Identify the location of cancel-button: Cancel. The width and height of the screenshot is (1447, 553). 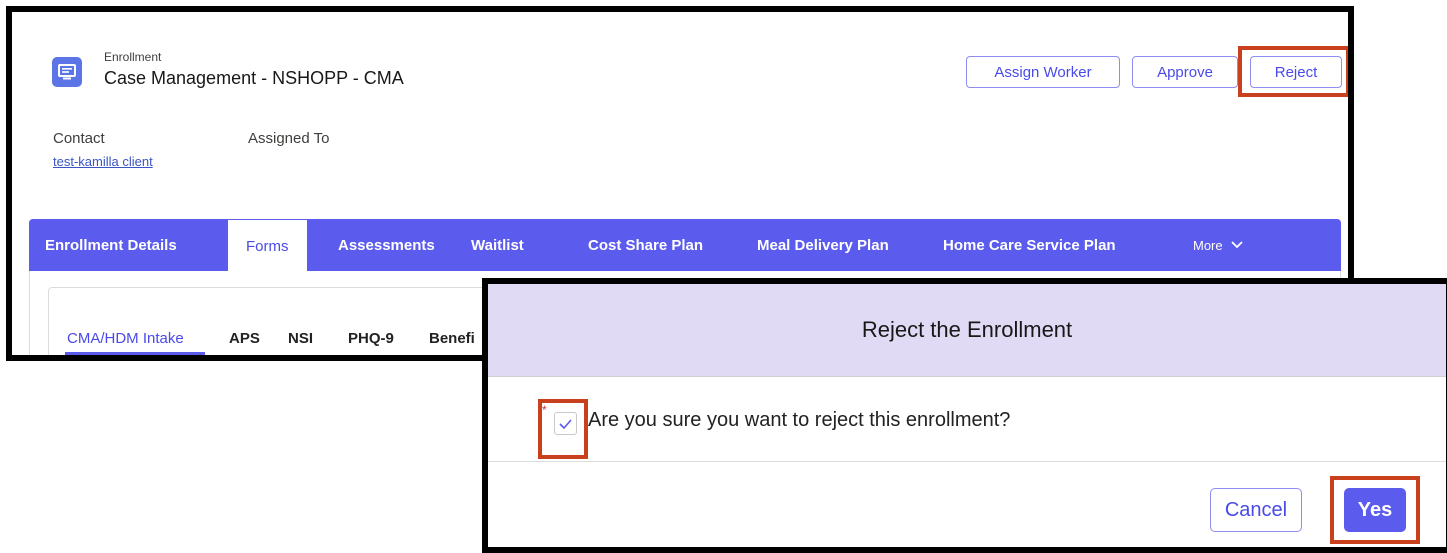
(1256, 510).